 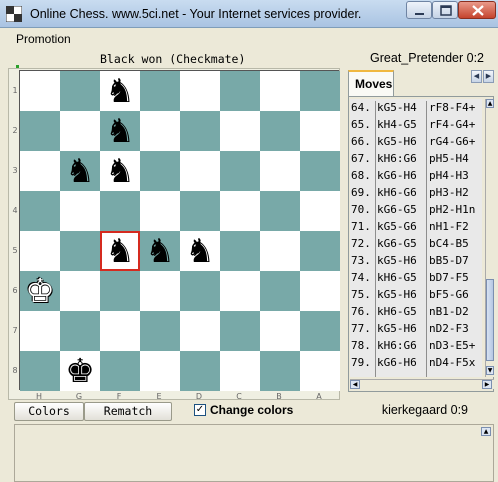 I want to click on board-square-c1, so click(x=240, y=91).